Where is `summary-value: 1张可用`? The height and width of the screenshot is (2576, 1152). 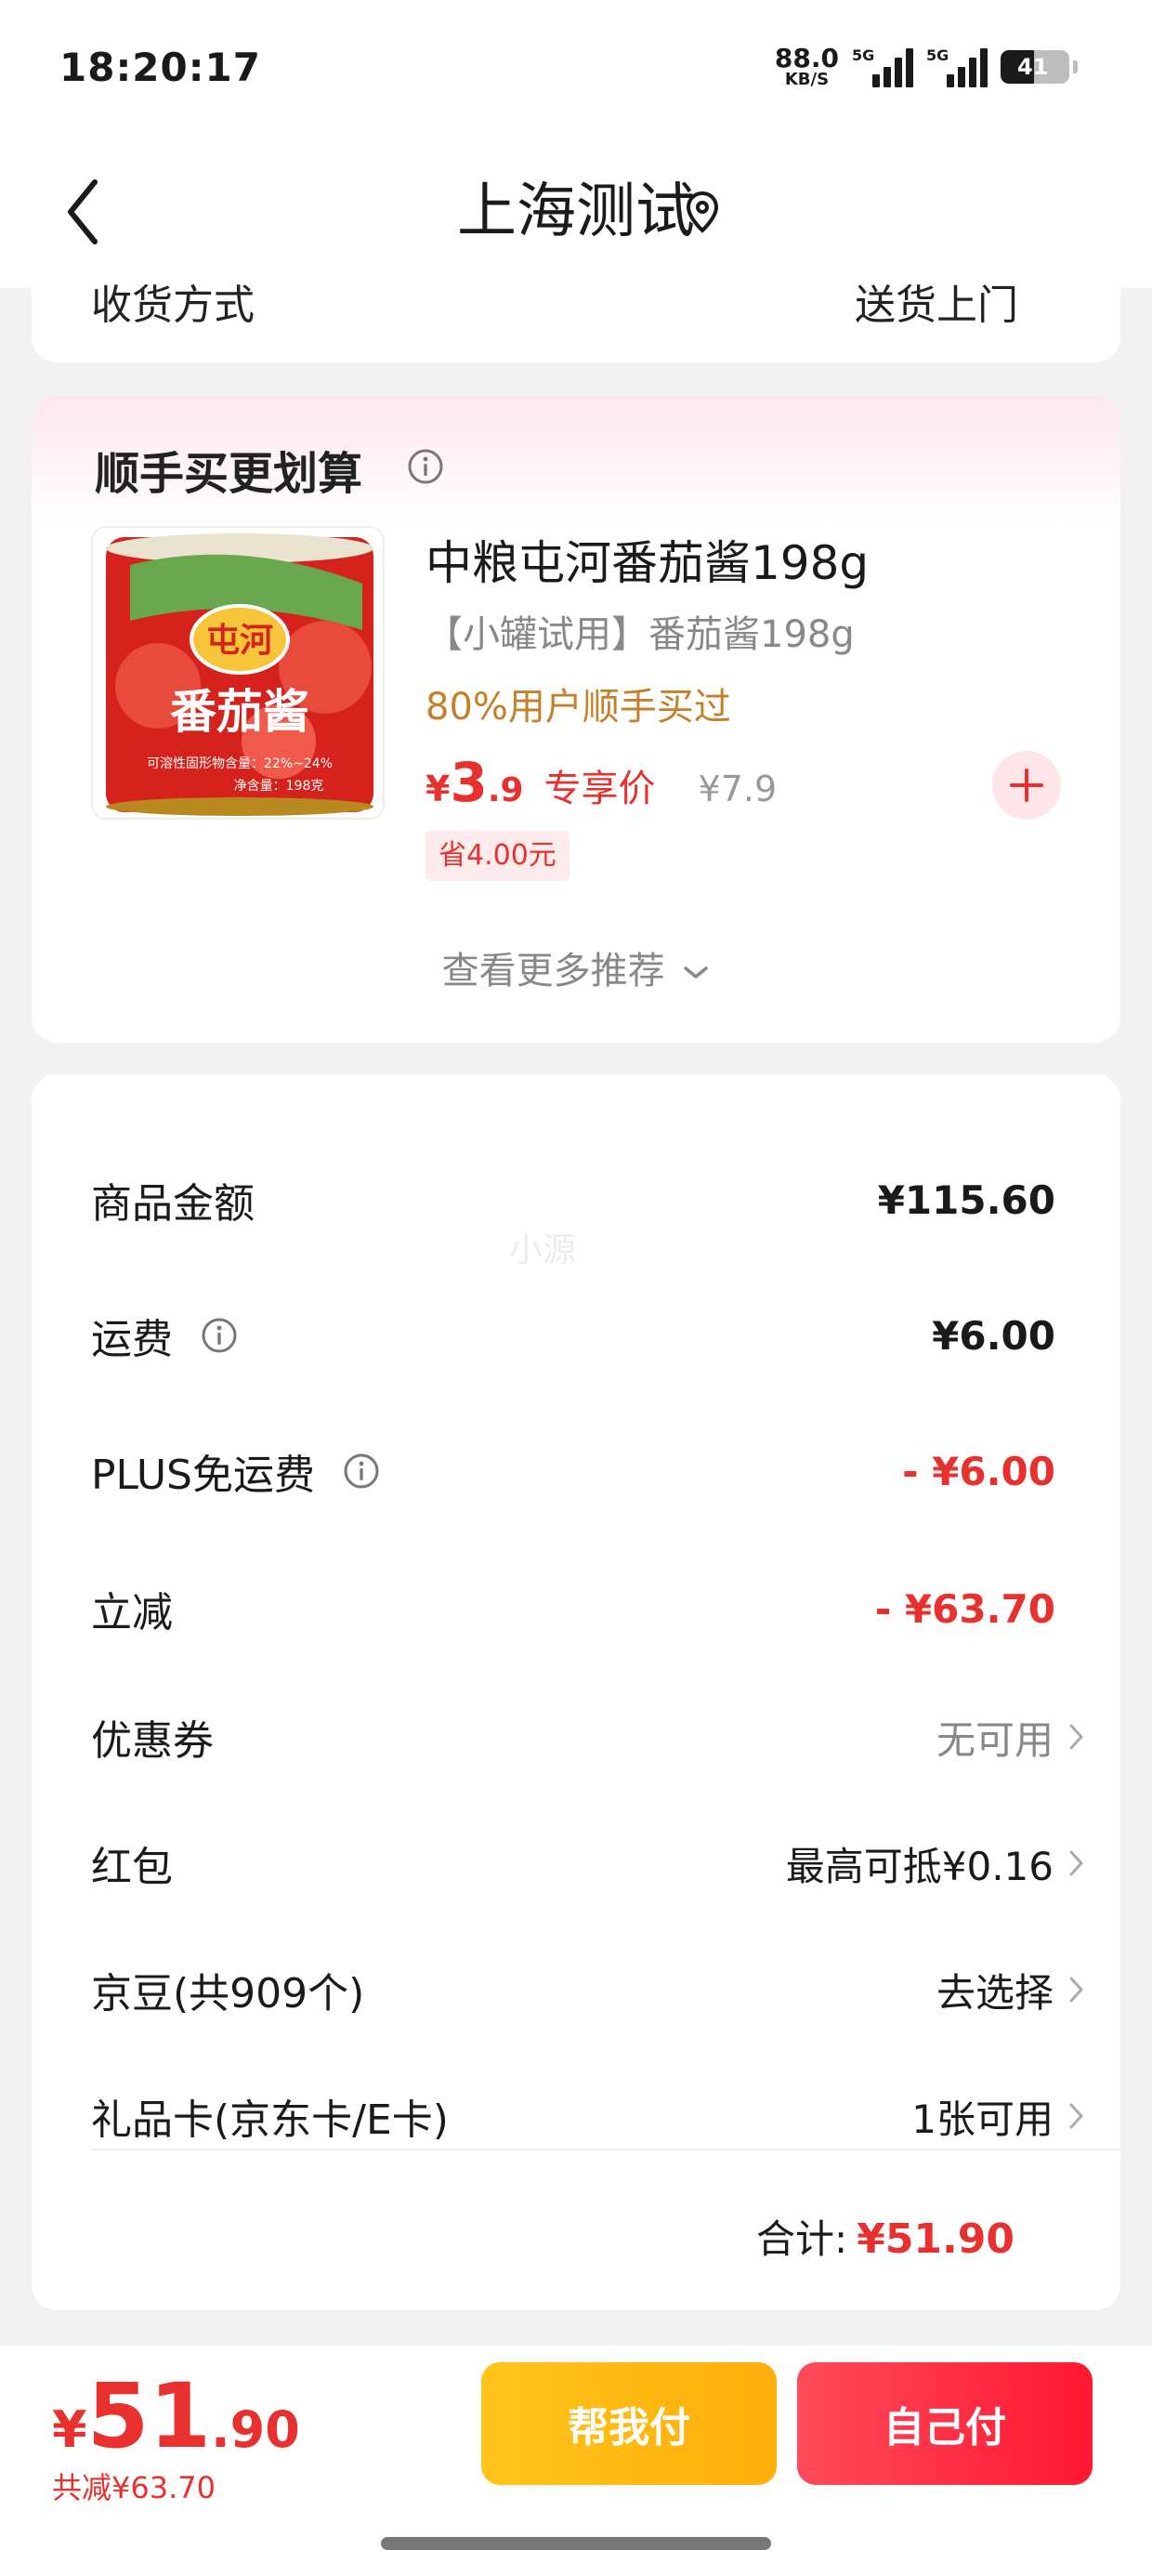
summary-value: 1张可用 is located at coordinates (982, 2119).